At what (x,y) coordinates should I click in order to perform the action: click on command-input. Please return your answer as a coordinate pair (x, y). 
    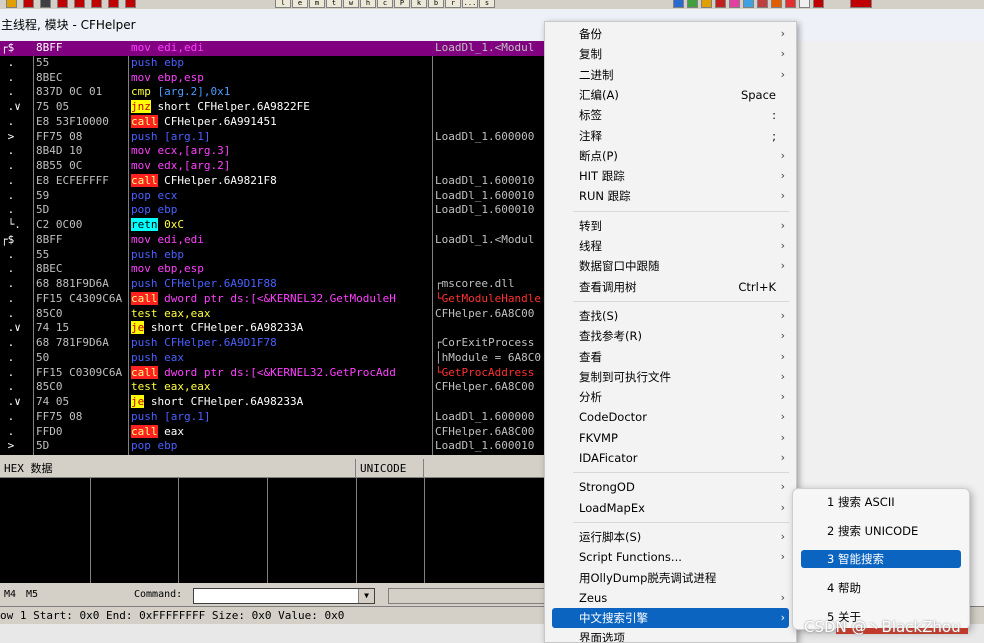
    Looking at the image, I should click on (284, 596).